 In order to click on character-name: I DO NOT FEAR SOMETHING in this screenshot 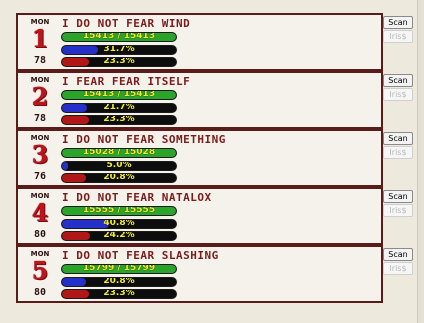, I will do `click(144, 139)`.